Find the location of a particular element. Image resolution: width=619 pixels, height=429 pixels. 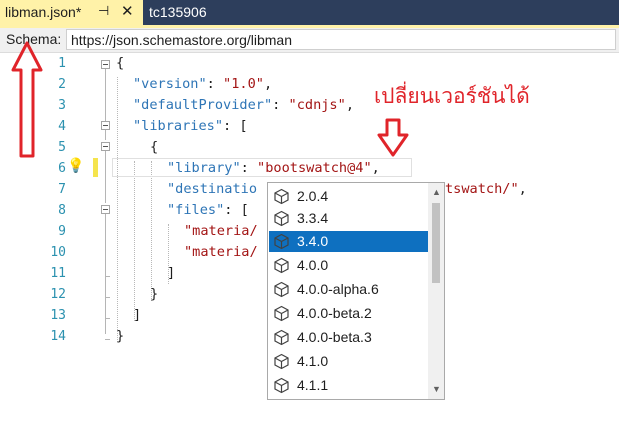

line-number: 9 is located at coordinates (62, 231).